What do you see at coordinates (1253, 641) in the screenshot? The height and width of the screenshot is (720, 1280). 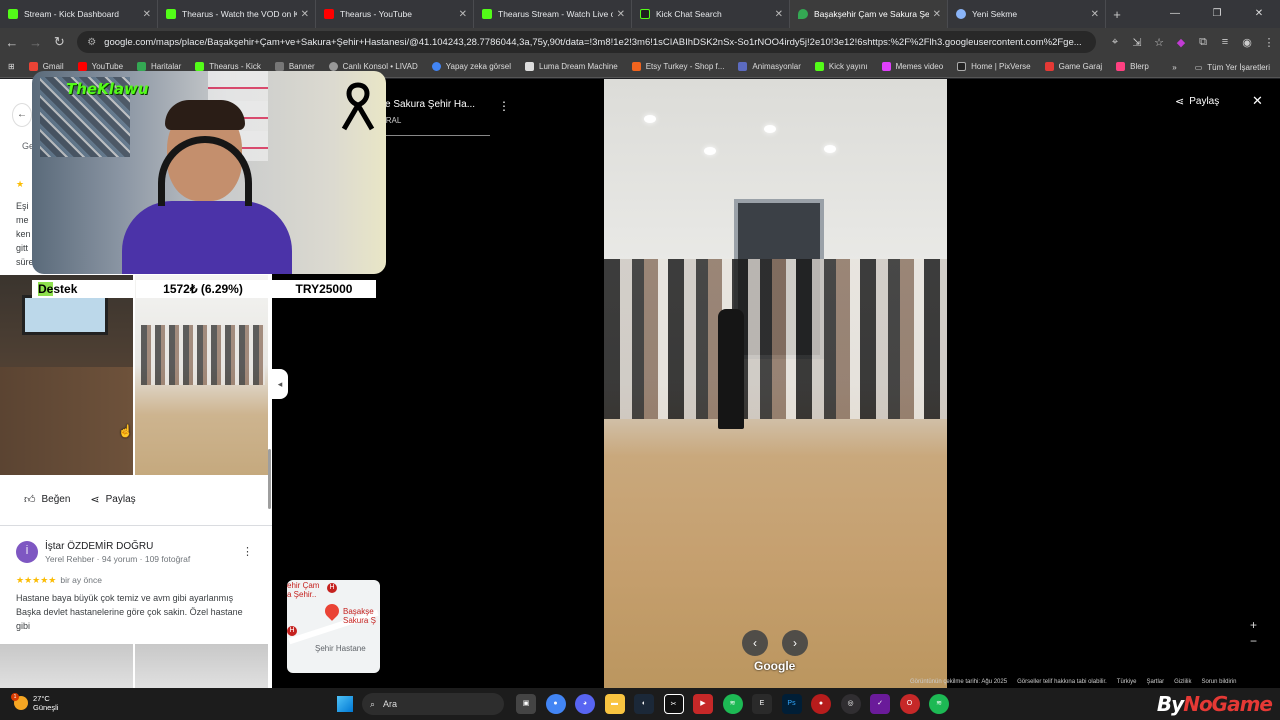 I see `zoom-out-icon: −` at bounding box center [1253, 641].